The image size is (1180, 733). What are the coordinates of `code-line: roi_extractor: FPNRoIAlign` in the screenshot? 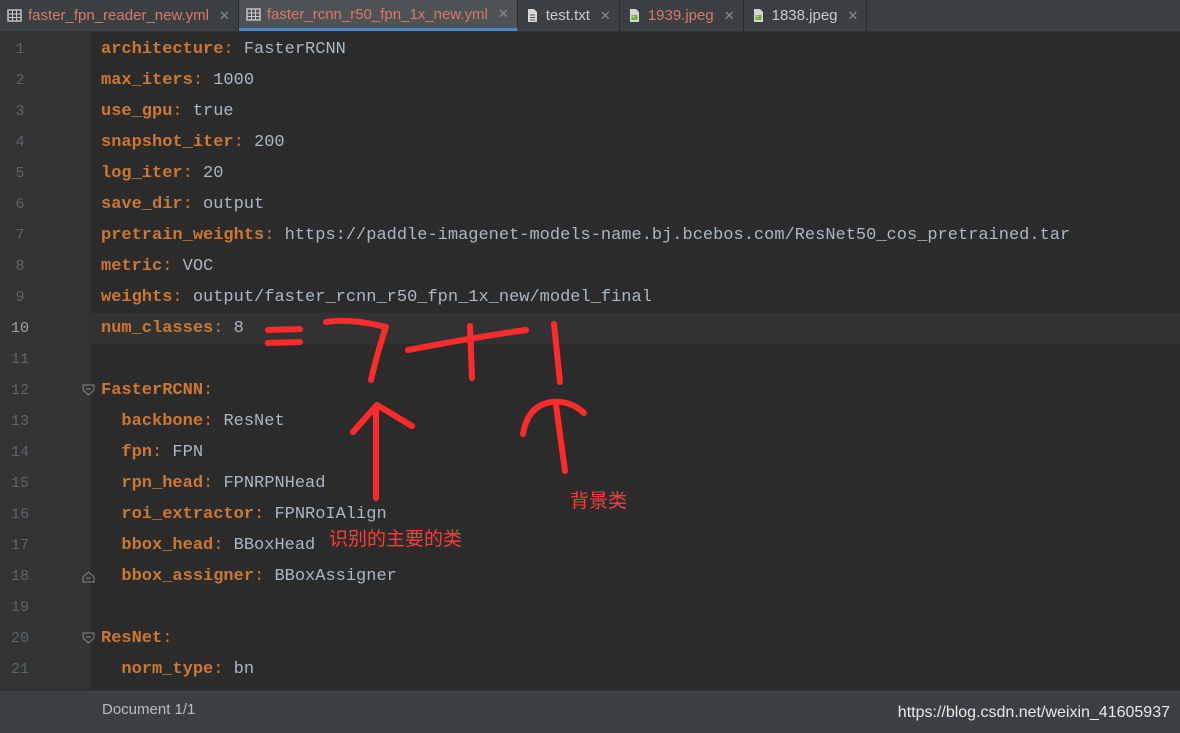 It's located at (635, 514).